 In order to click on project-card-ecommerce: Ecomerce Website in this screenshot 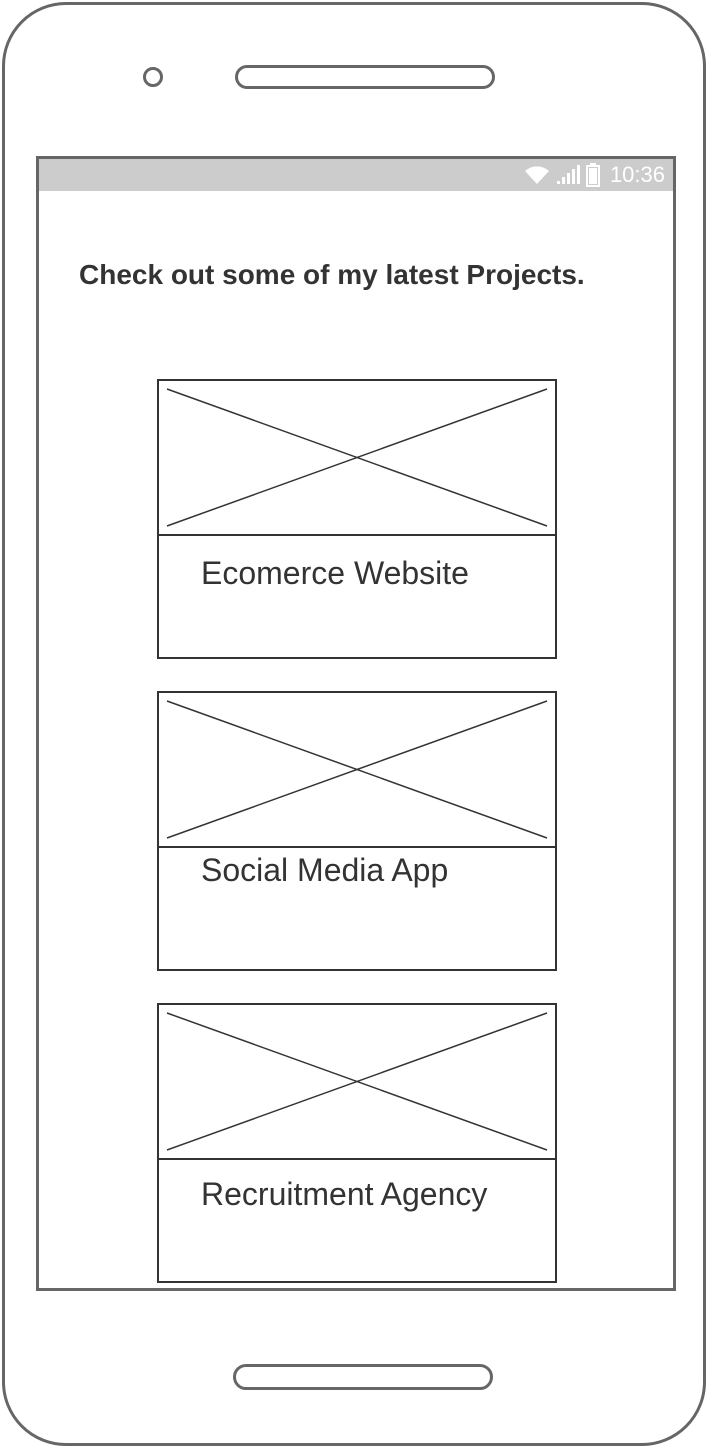, I will do `click(357, 519)`.